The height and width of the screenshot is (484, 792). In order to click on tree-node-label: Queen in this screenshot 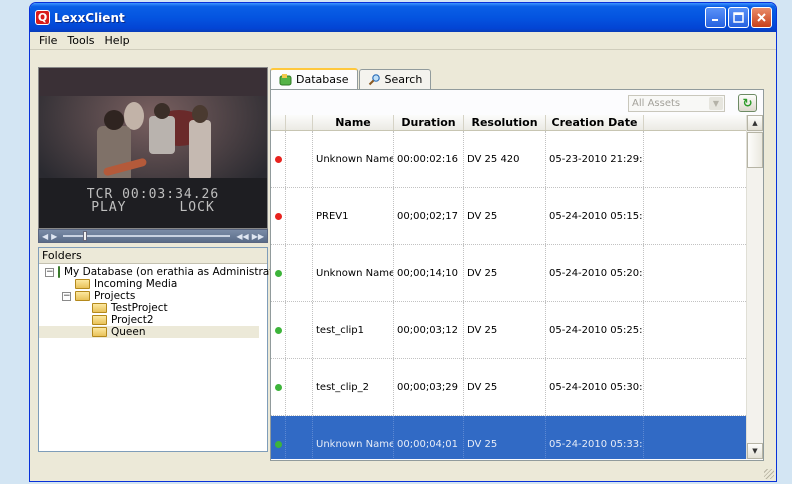, I will do `click(128, 332)`.